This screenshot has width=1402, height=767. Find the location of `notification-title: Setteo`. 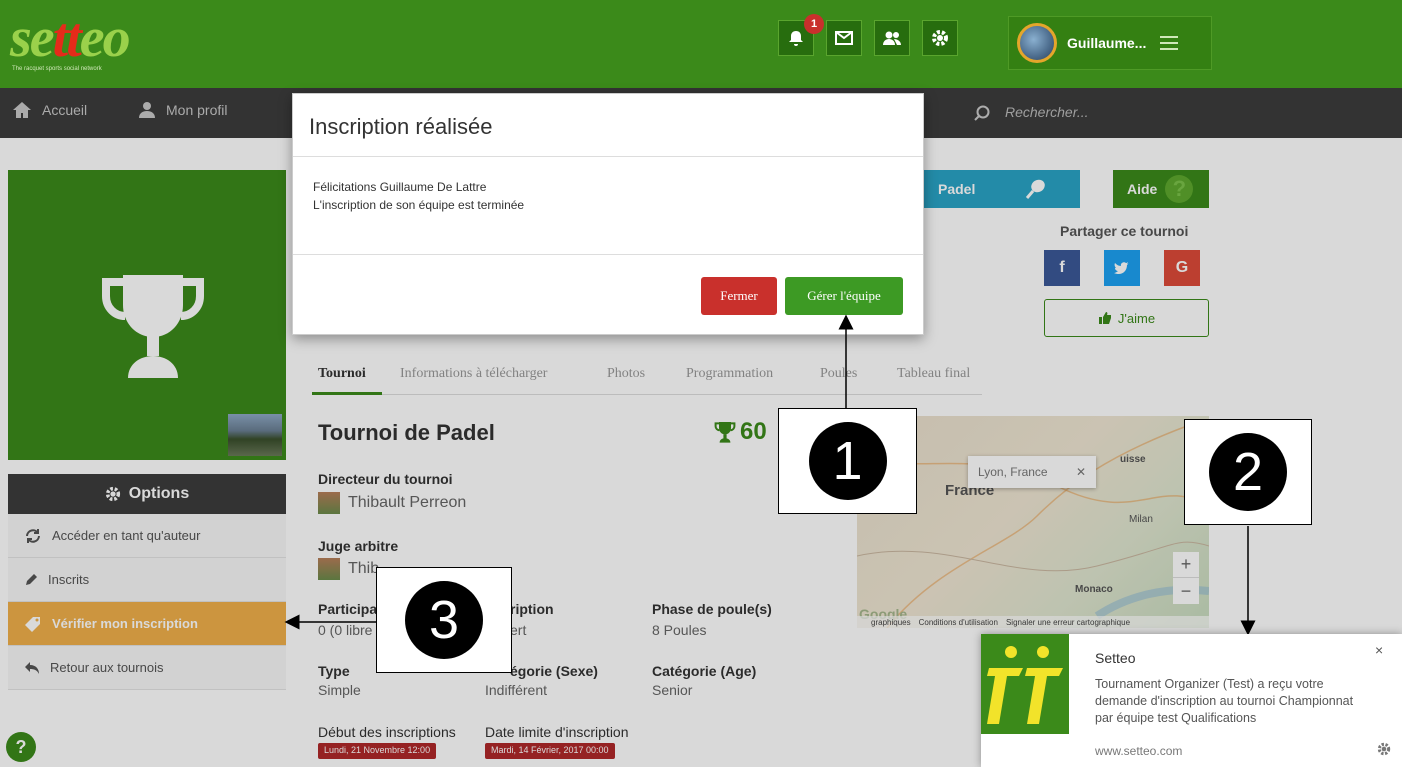

notification-title: Setteo is located at coordinates (1115, 658).